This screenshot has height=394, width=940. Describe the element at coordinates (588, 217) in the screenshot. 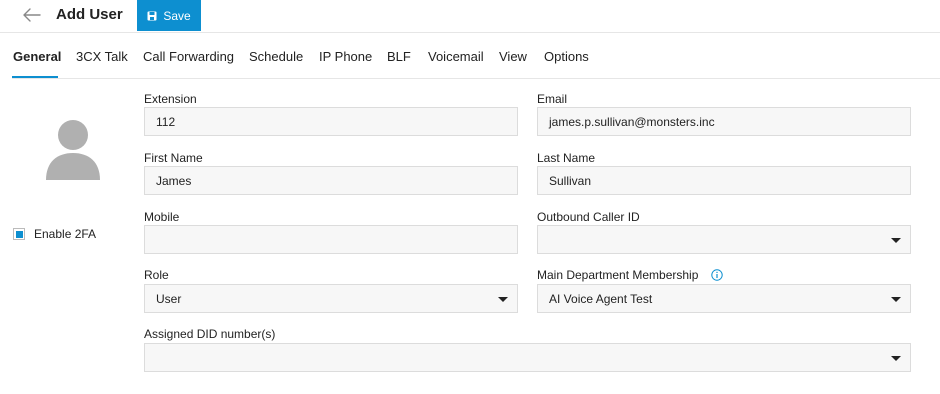

I see `outbound-caller-id-label: Outbound Caller ID` at that location.